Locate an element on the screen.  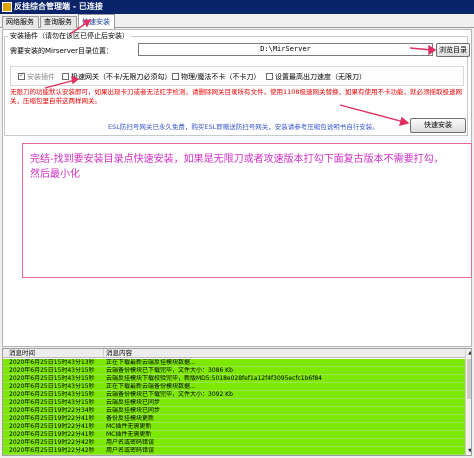
arrow-to-quick-install-button is located at coordinates (374, 115).